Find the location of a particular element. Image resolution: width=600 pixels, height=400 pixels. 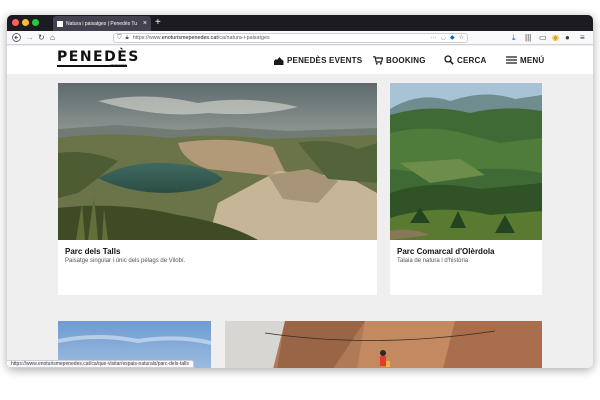

card-title: Parc dels Talls is located at coordinates (92, 251).